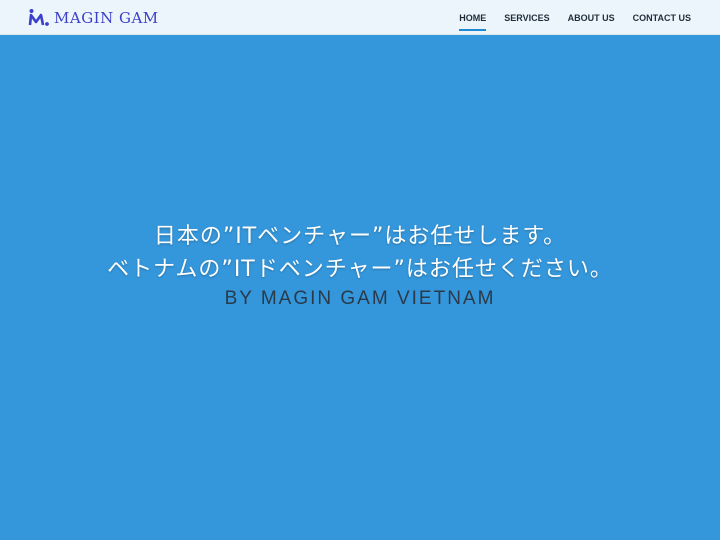 This screenshot has height=540, width=720. I want to click on brand-link: MAGIN GAM, so click(93, 18).